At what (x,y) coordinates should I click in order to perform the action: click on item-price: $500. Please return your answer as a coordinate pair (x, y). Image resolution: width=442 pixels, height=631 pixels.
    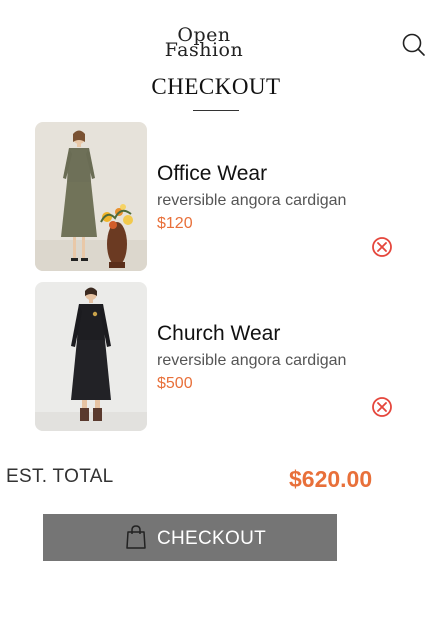
    Looking at the image, I should click on (175, 383).